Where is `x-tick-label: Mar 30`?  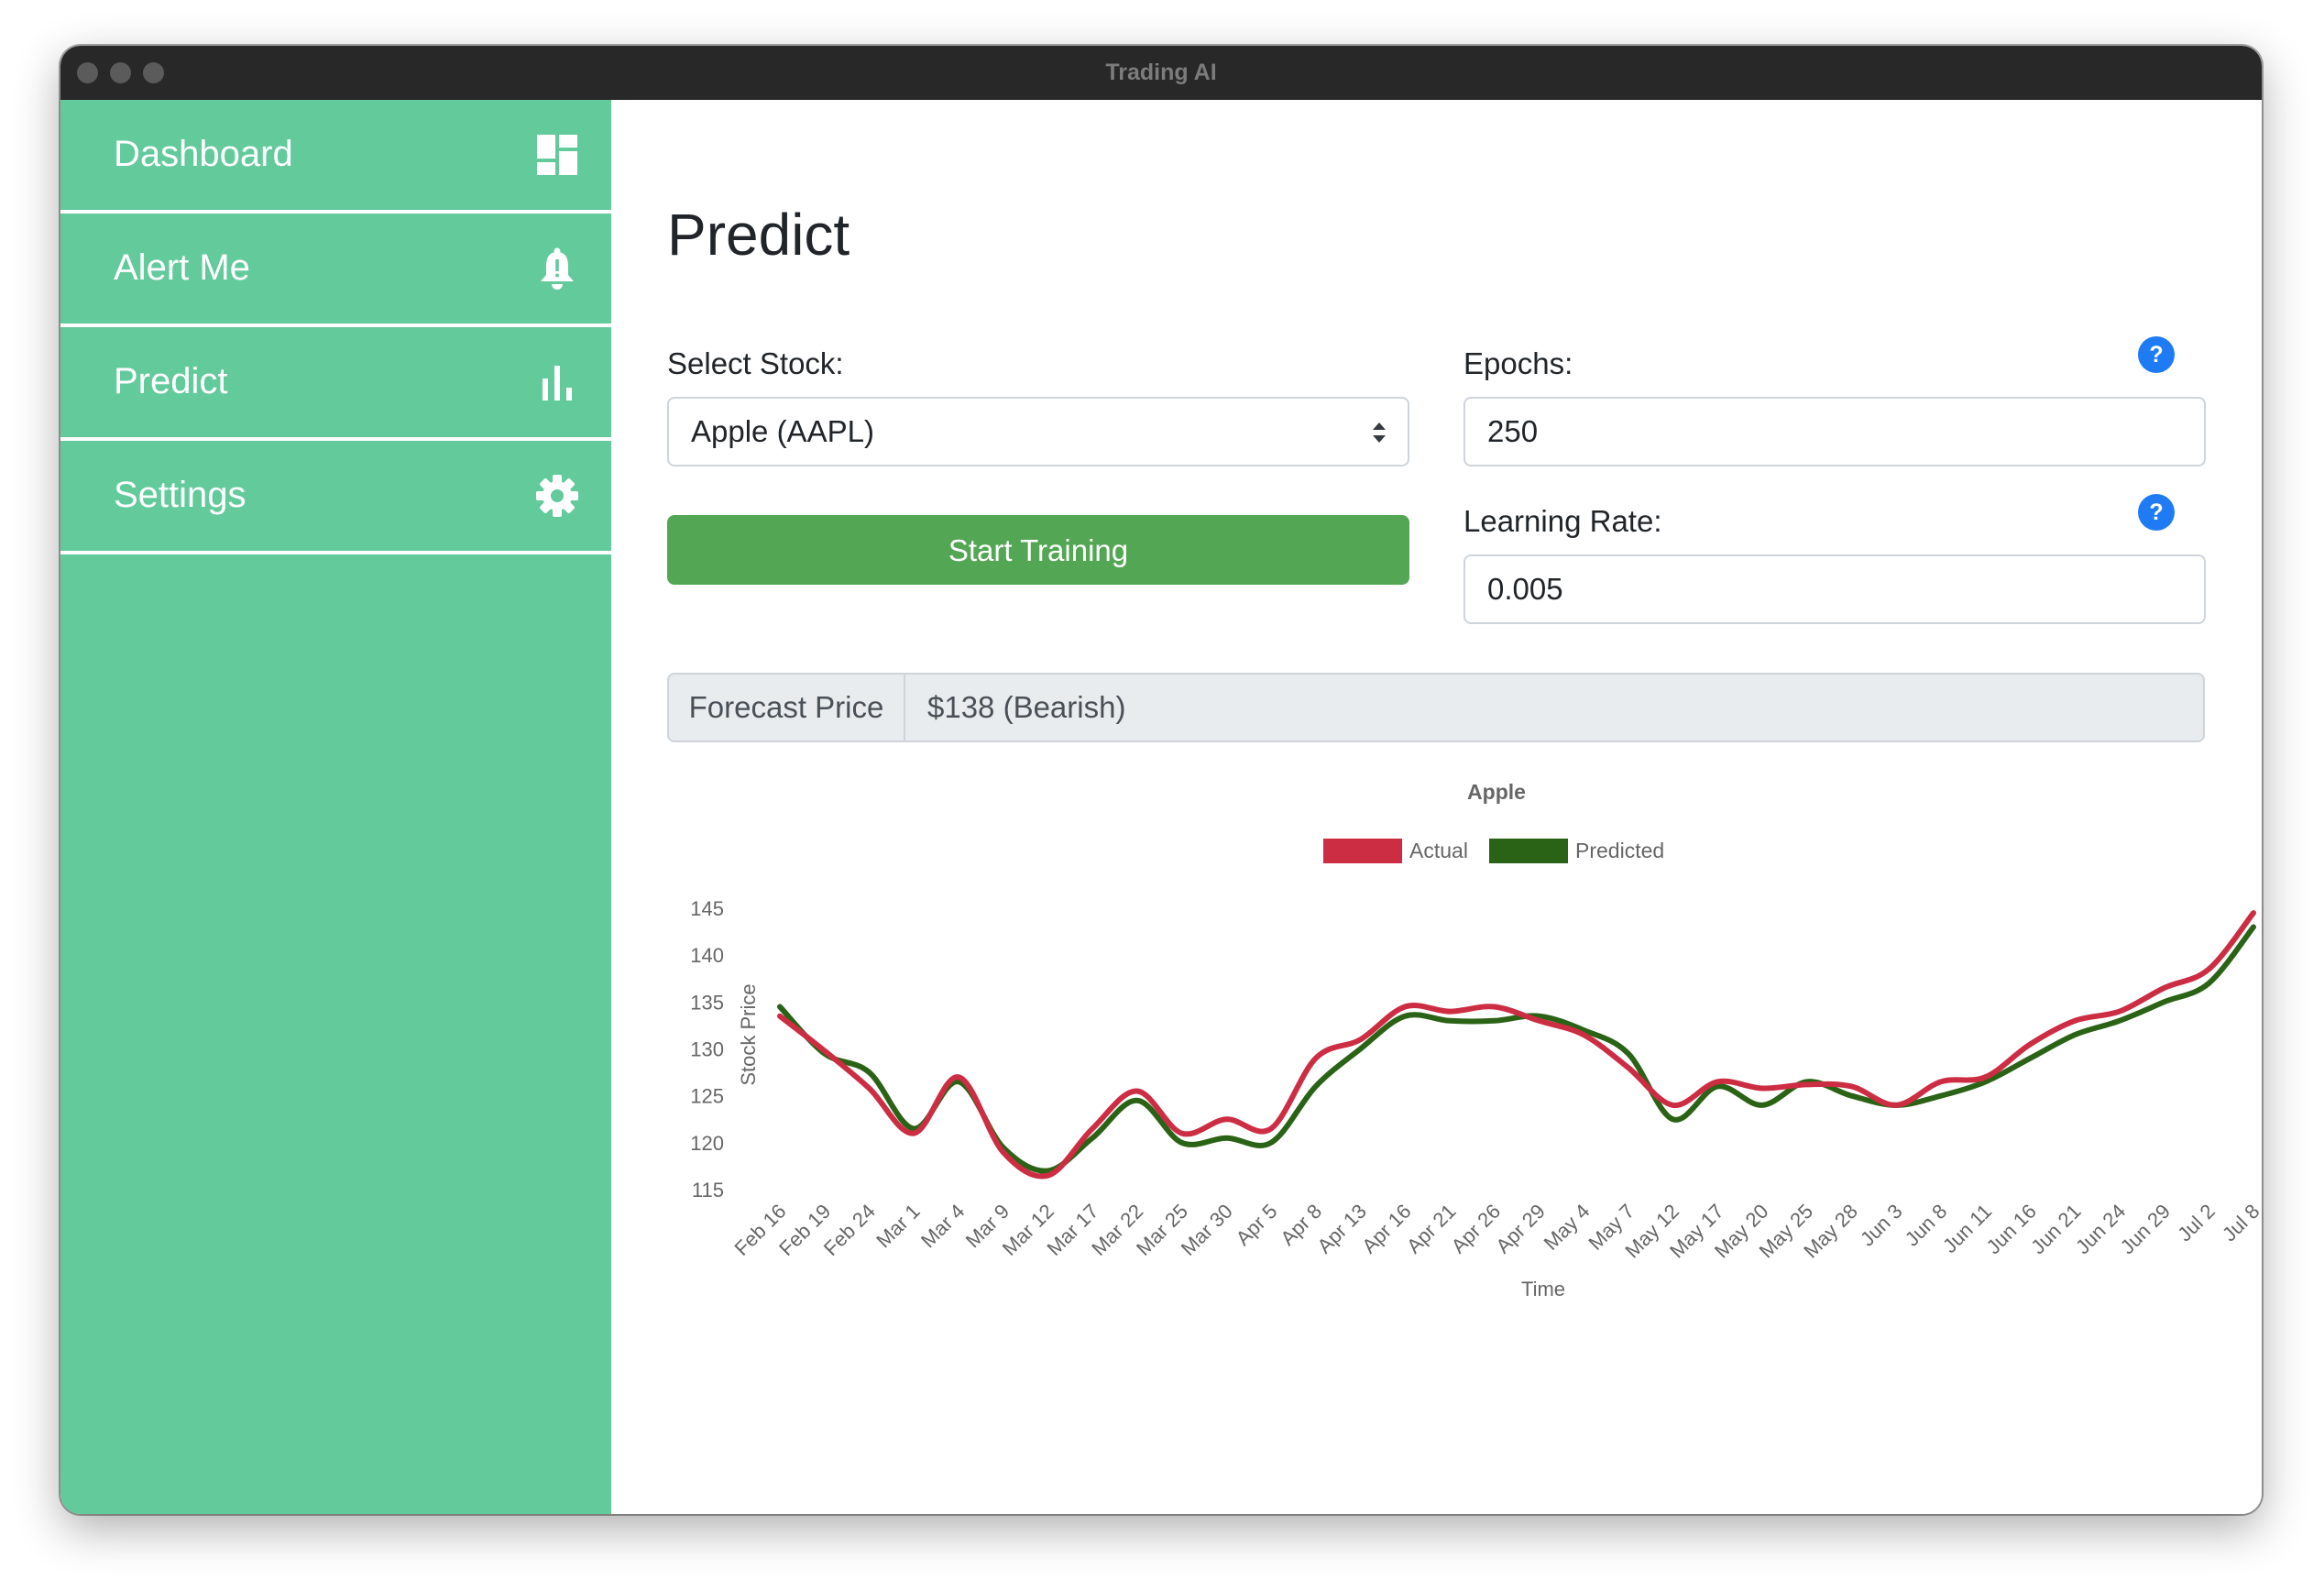 x-tick-label: Mar 30 is located at coordinates (1207, 1230).